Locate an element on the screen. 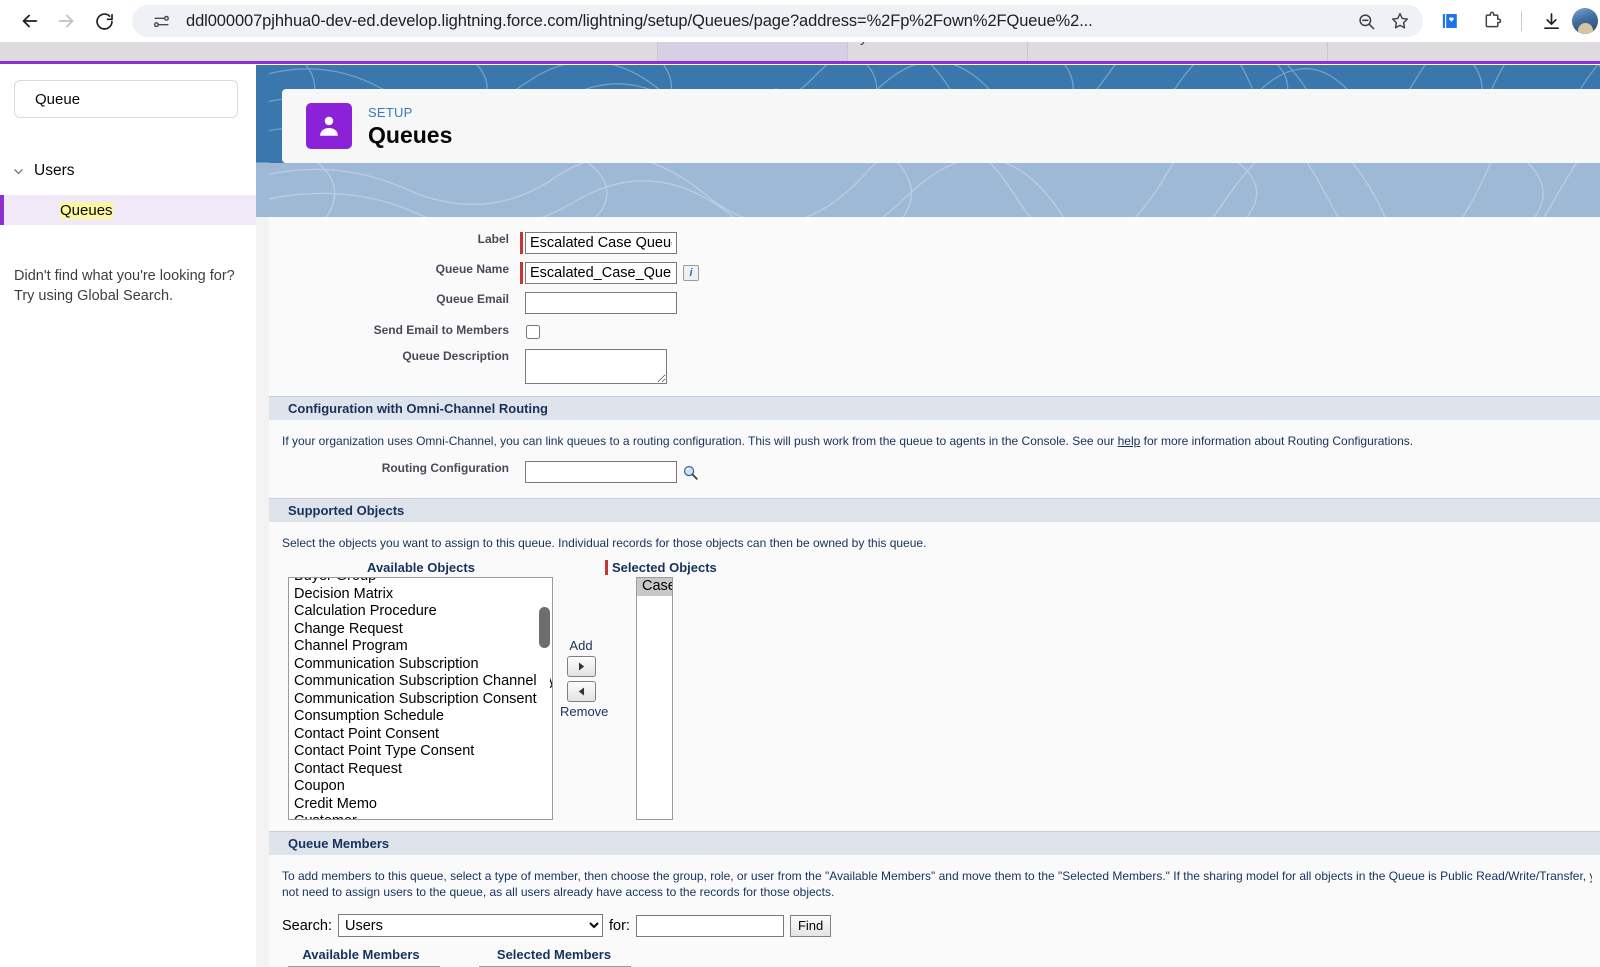 This screenshot has height=967, width=1600. remove-label: Remove is located at coordinates (584, 711).